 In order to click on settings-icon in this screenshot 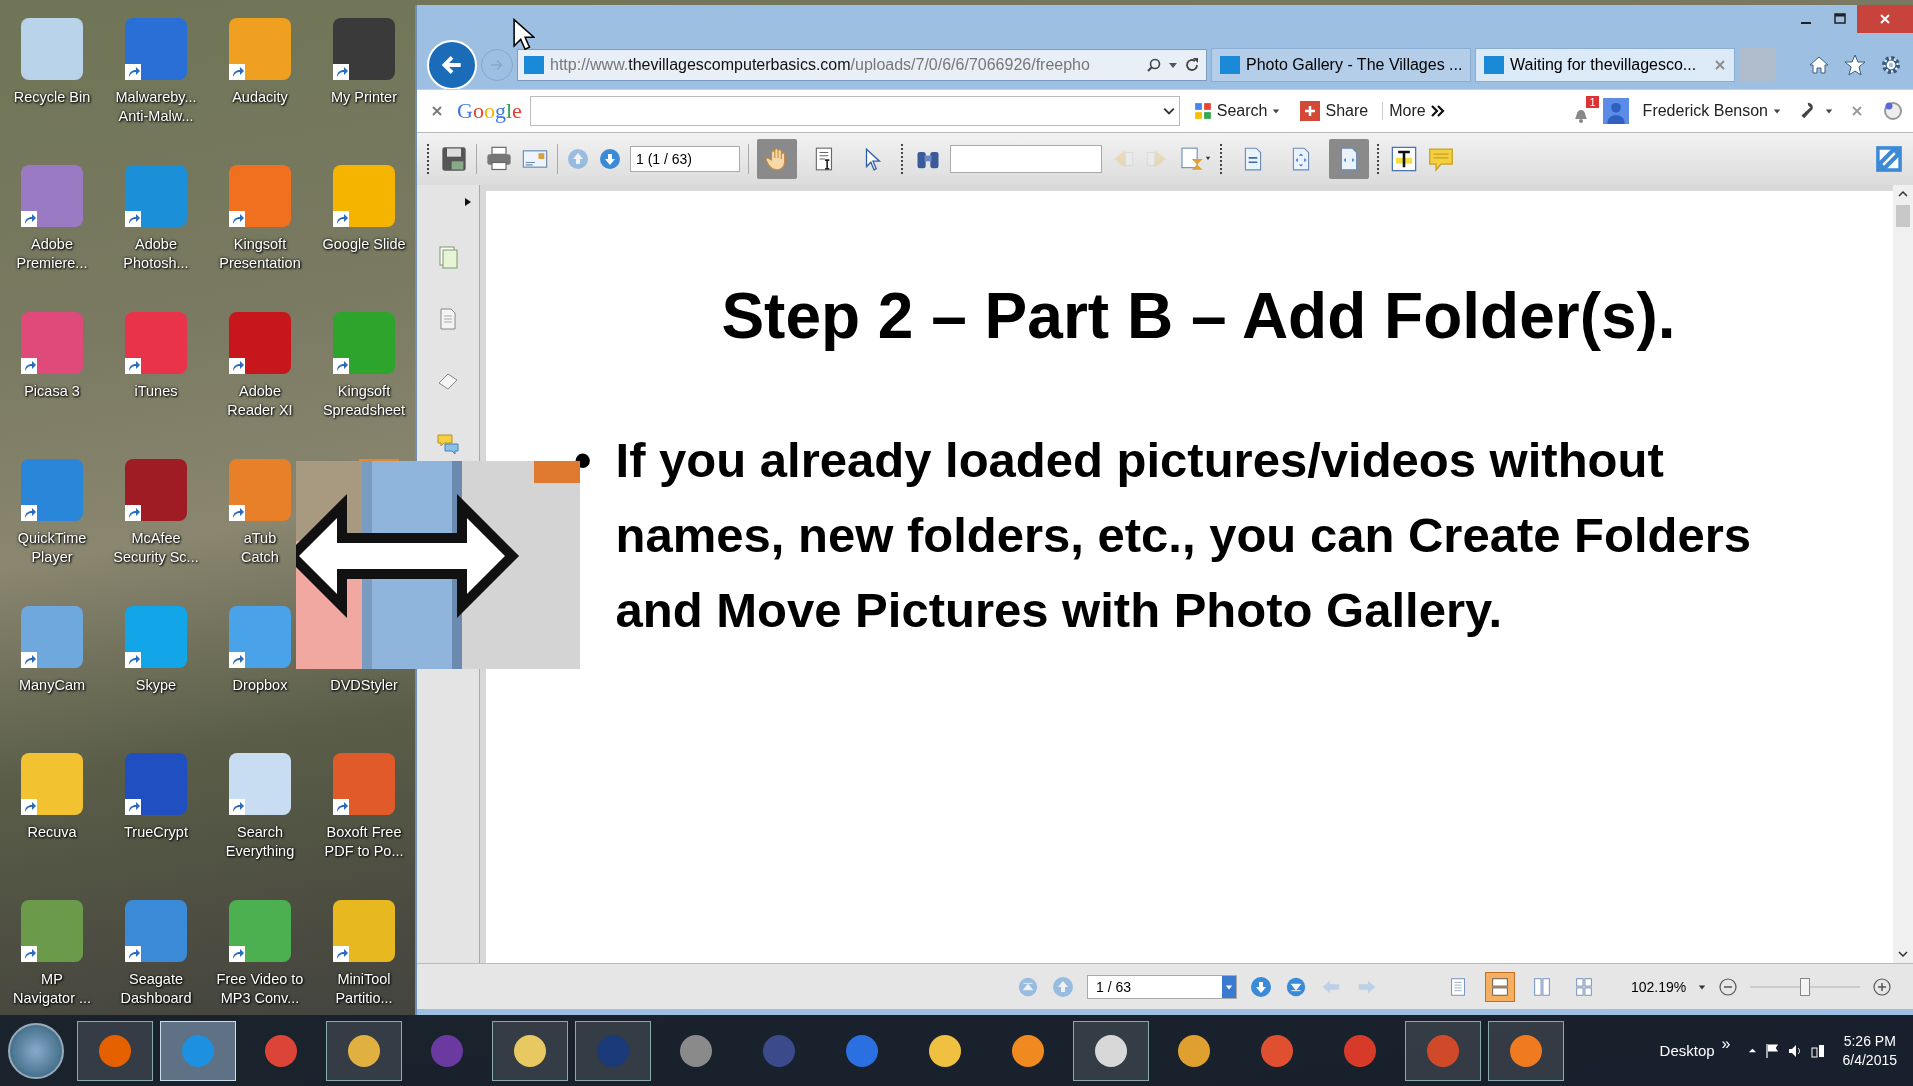, I will do `click(1891, 65)`.